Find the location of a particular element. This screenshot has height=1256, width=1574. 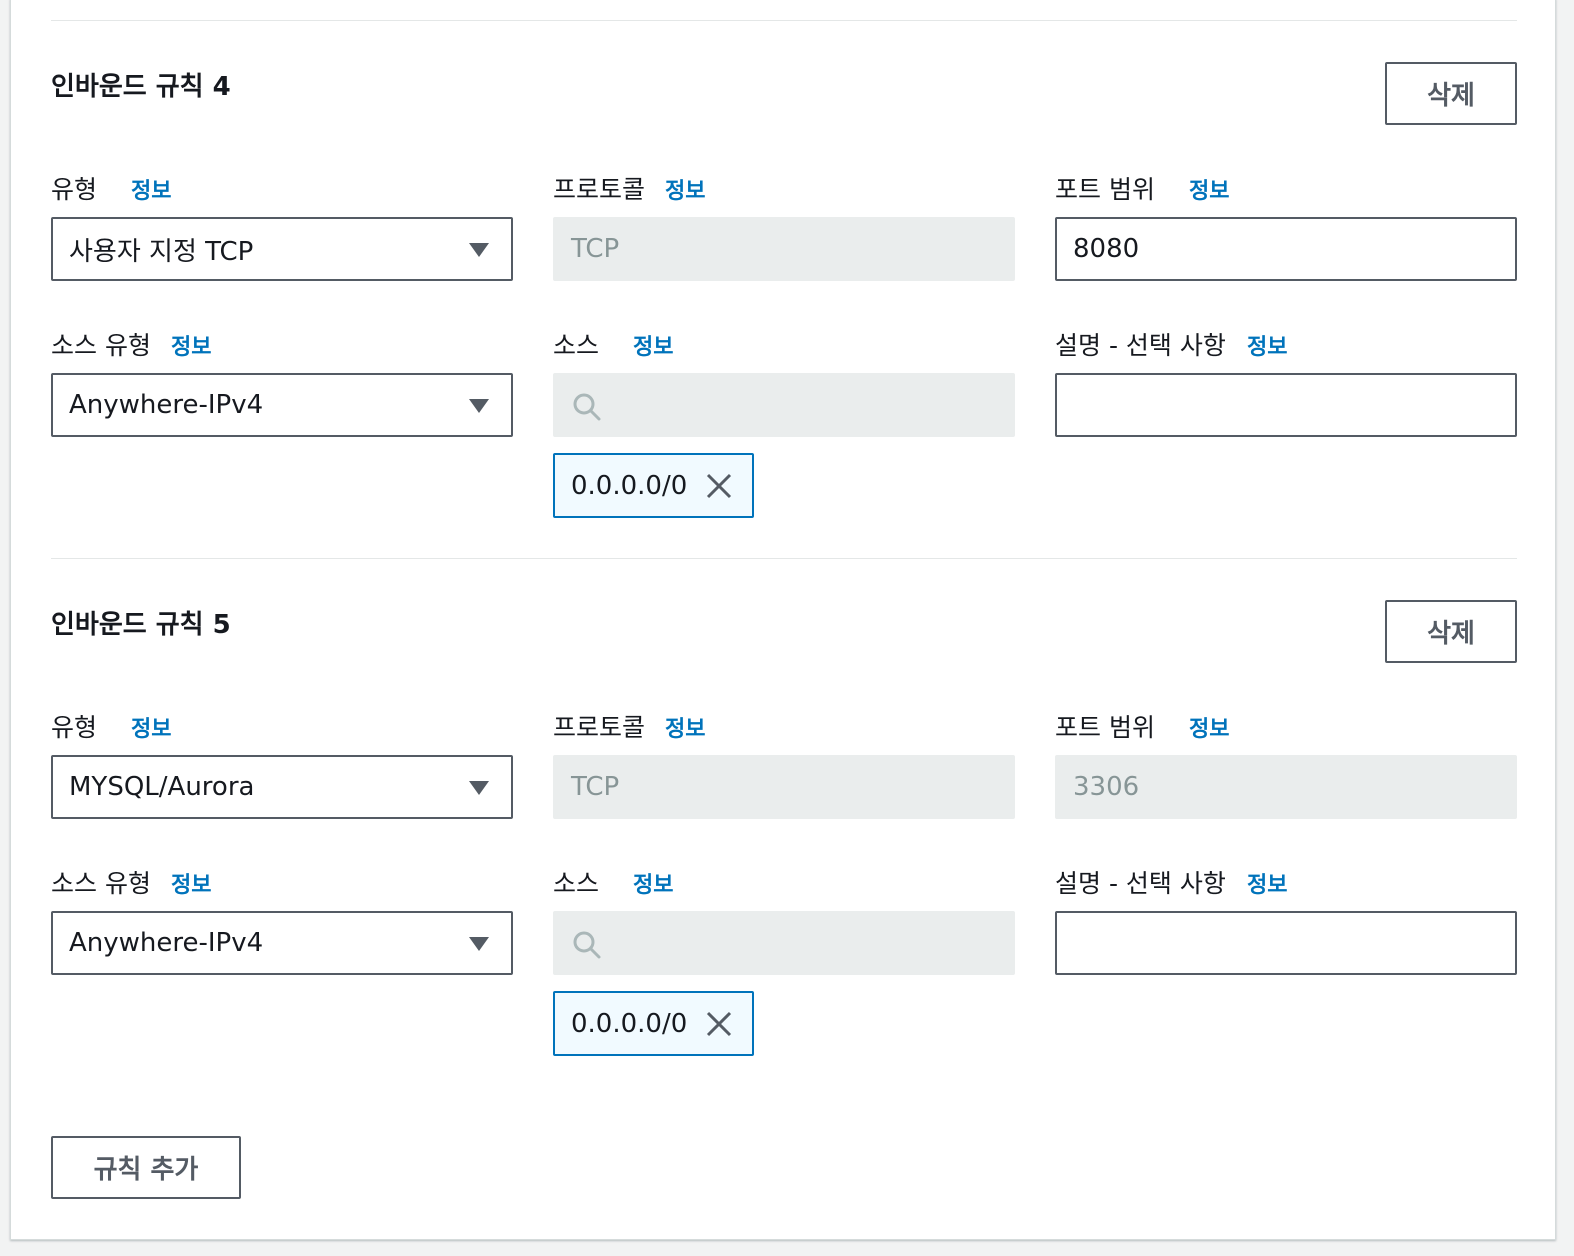

rule-5-port-value: 3306 is located at coordinates (1106, 787).